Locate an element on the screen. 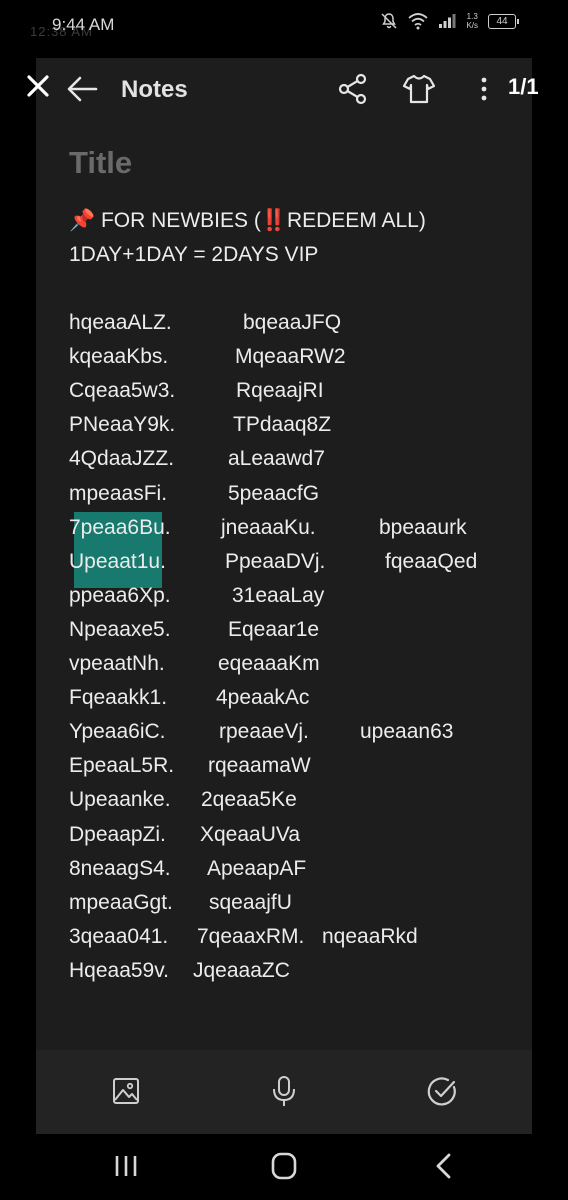 The width and height of the screenshot is (568, 1200). arrow-left-icon is located at coordinates (82, 89).